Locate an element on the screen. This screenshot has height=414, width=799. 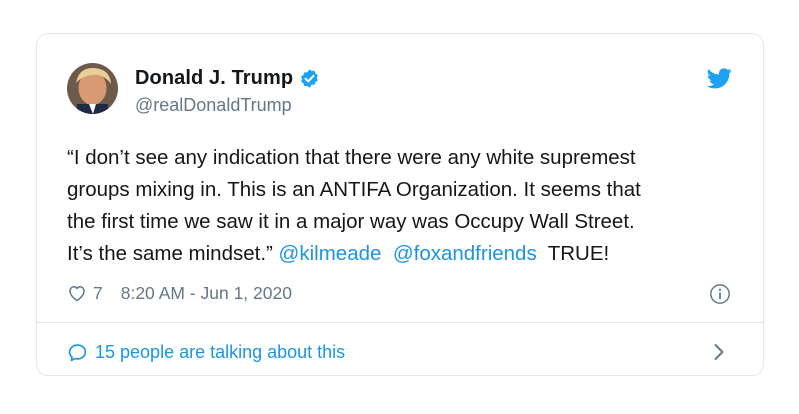
display-name: Donald J. Trump is located at coordinates (214, 78).